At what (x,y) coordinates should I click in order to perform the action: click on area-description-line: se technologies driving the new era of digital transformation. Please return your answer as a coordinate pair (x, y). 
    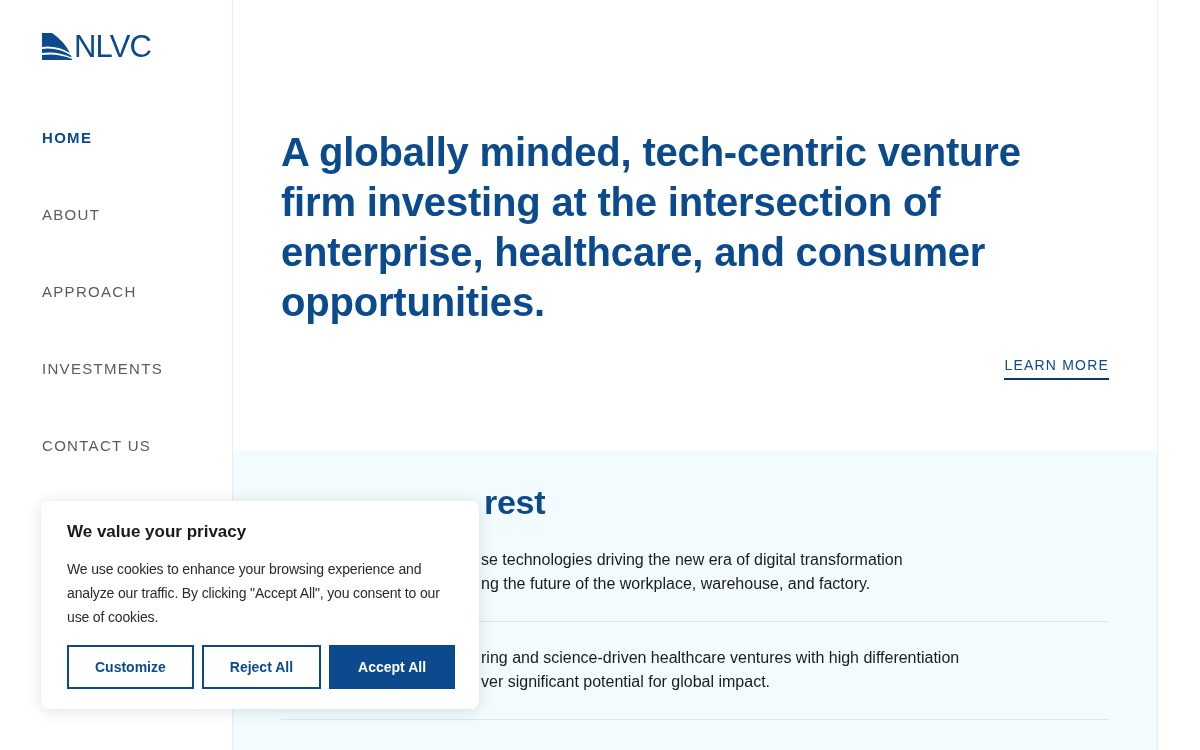
    Looking at the image, I should click on (692, 560).